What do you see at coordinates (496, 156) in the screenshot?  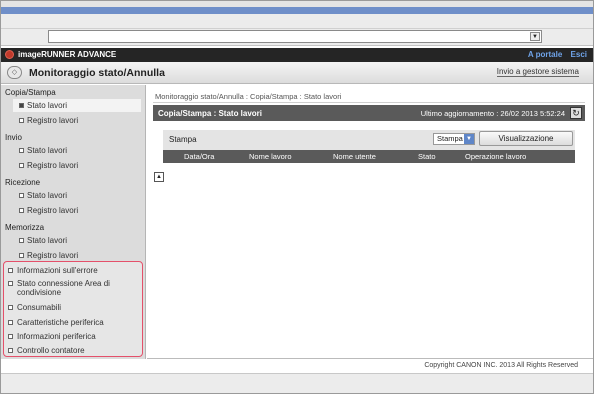 I see `column-header-job-operation: Operazione lavoro` at bounding box center [496, 156].